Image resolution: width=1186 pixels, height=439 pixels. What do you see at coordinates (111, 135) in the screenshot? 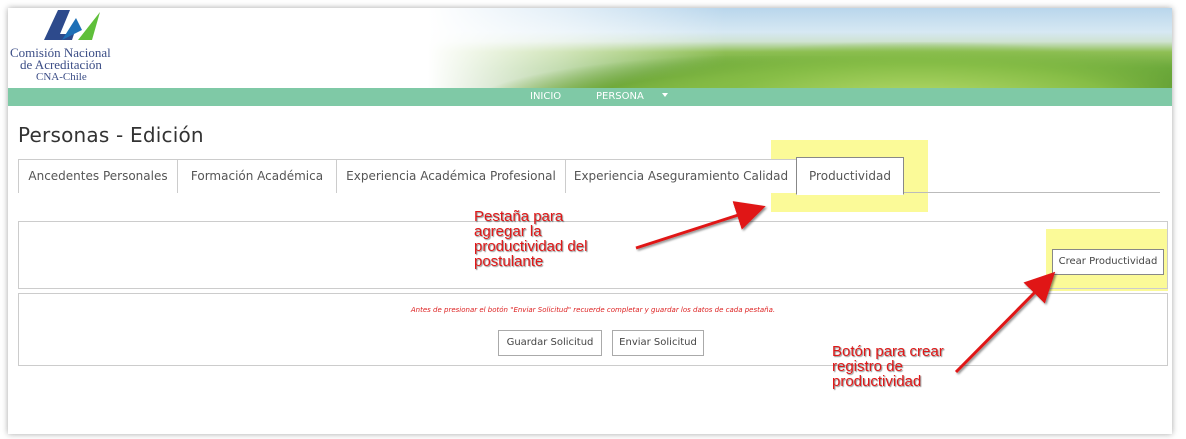
I see `page-title: Personas - Edición` at bounding box center [111, 135].